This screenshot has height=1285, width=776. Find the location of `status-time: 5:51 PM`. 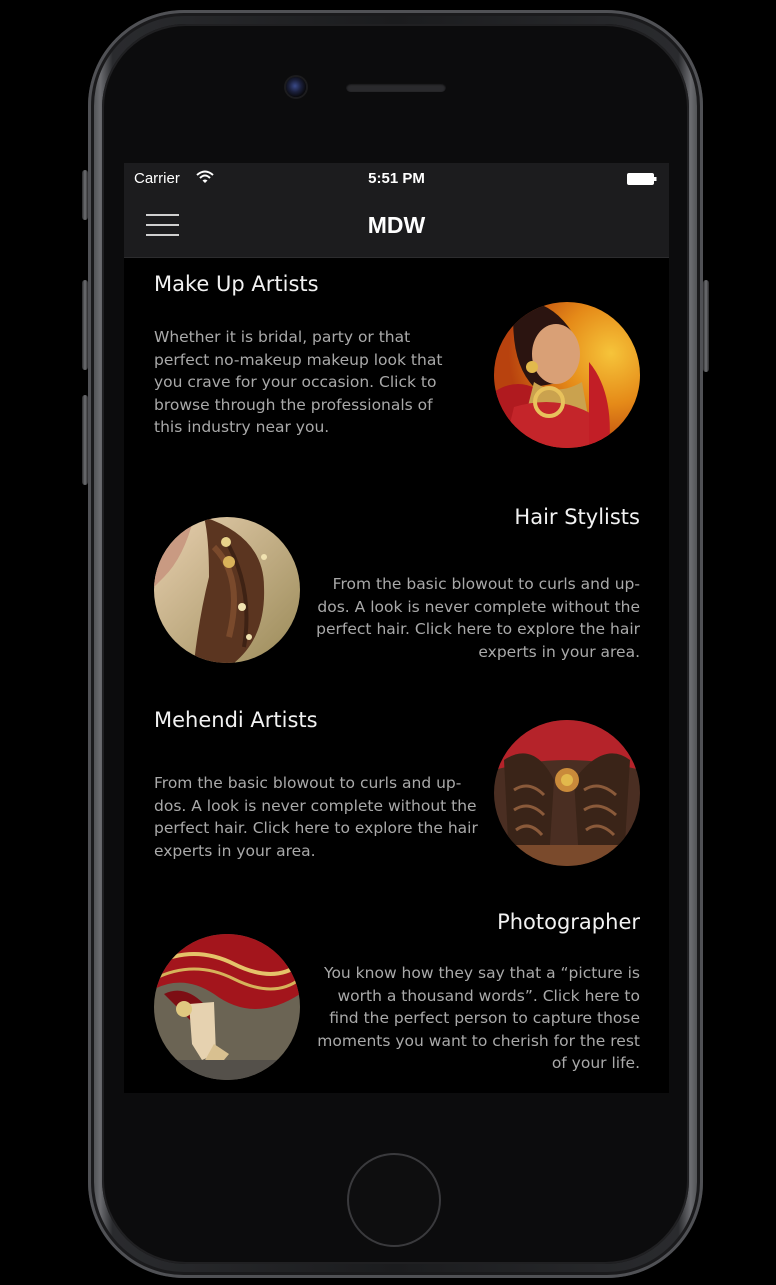

status-time: 5:51 PM is located at coordinates (396, 178).